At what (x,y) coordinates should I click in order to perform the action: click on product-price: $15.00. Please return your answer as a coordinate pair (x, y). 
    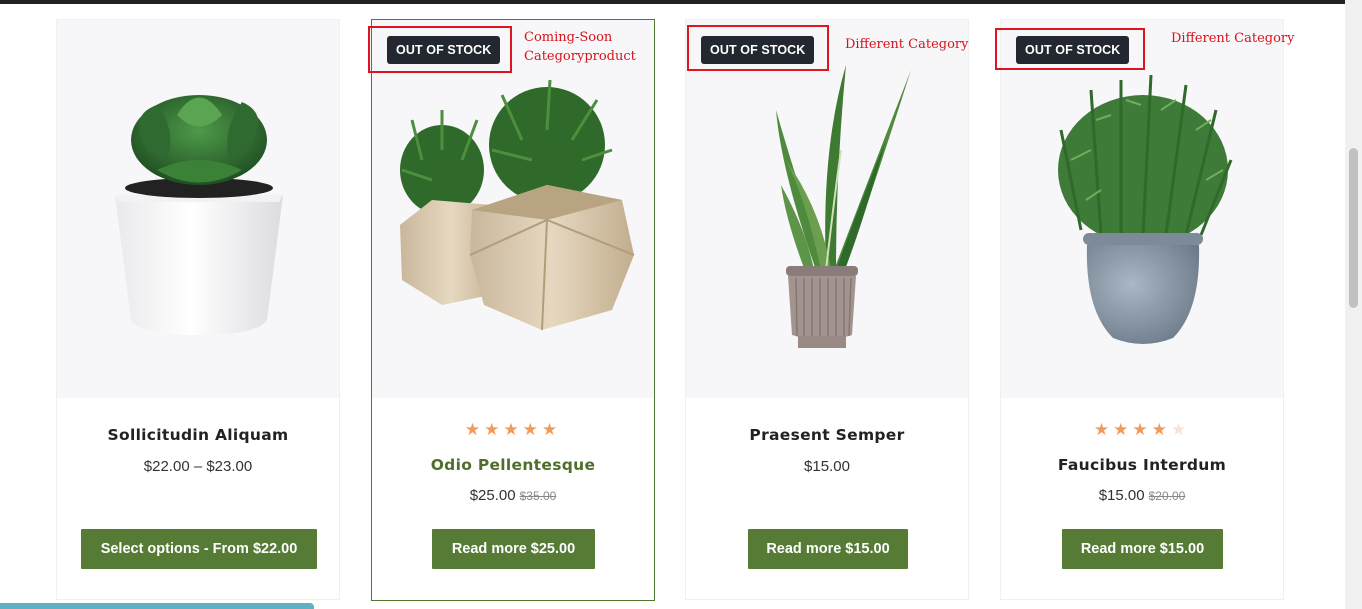
    Looking at the image, I should click on (827, 466).